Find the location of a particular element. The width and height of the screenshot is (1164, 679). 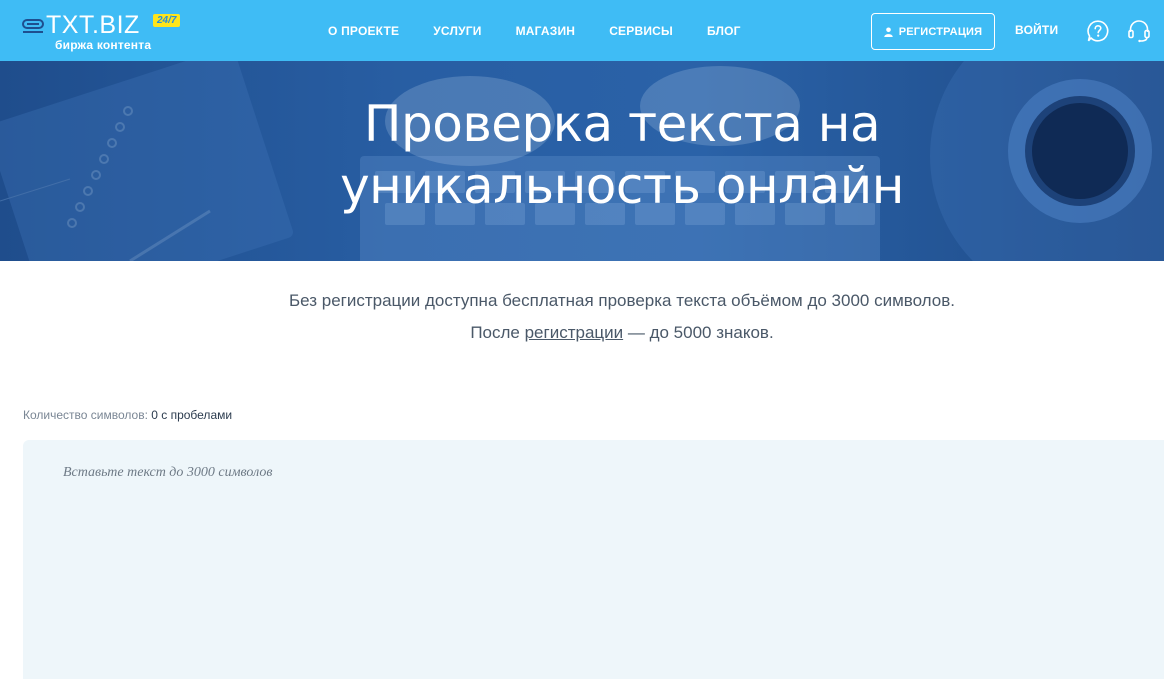

nav-item-shop: МАГАЗИН is located at coordinates (546, 31).